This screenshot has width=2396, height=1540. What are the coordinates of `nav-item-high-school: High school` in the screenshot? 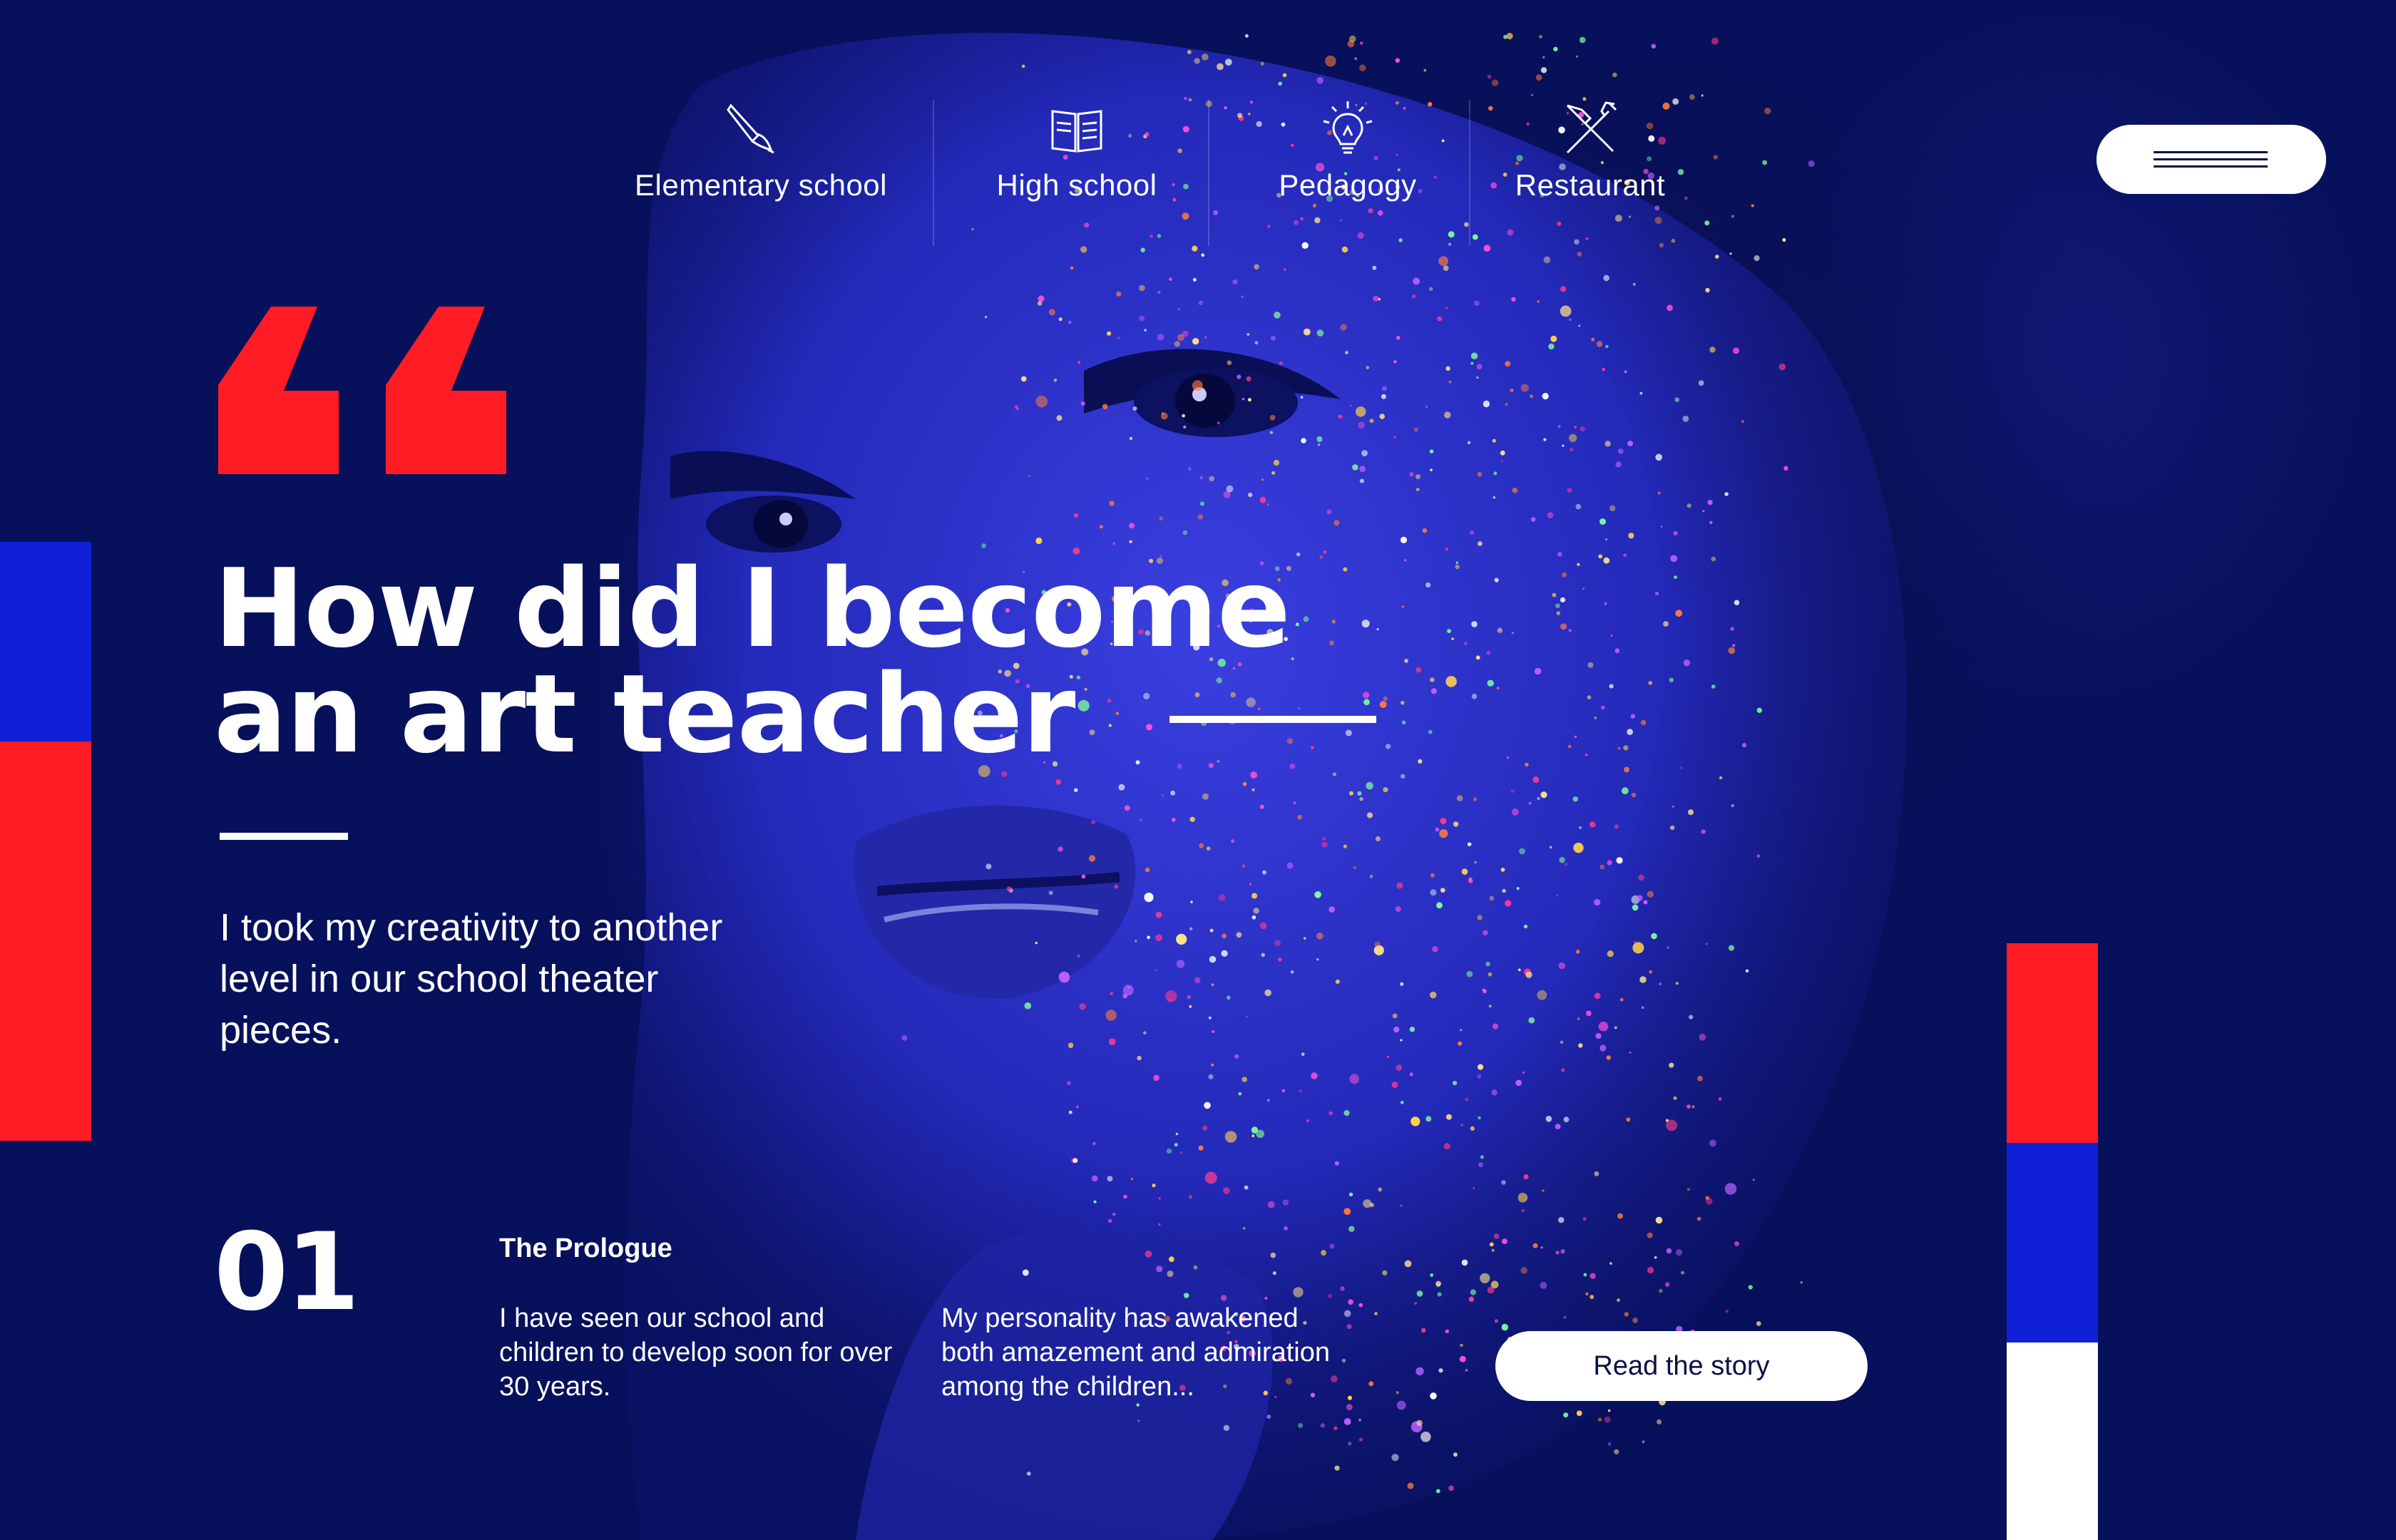 It's located at (1077, 151).